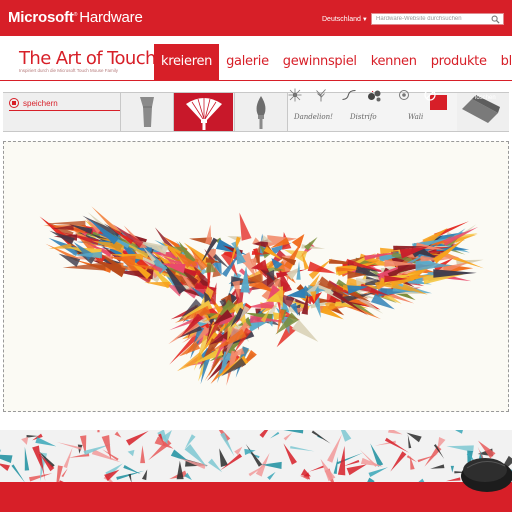  I want to click on language-label: Deutschland, so click(341, 19).